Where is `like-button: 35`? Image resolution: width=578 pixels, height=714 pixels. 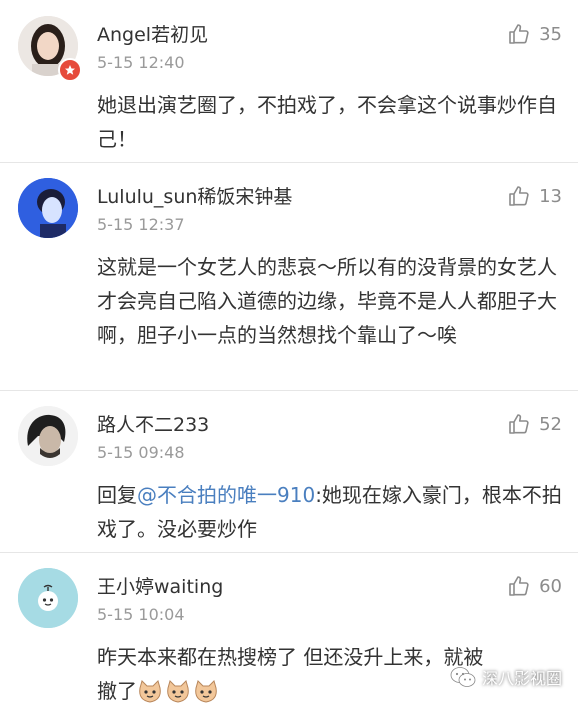
like-button: 35 is located at coordinates (534, 34).